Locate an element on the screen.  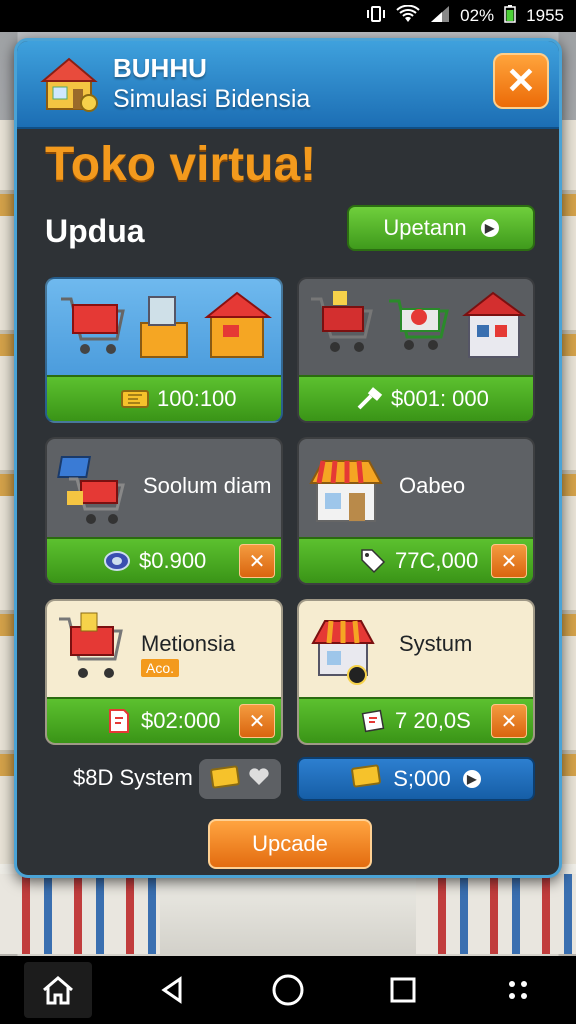
card-5-price-bar: $02:000 ✕ is located at coordinates (164, 720).